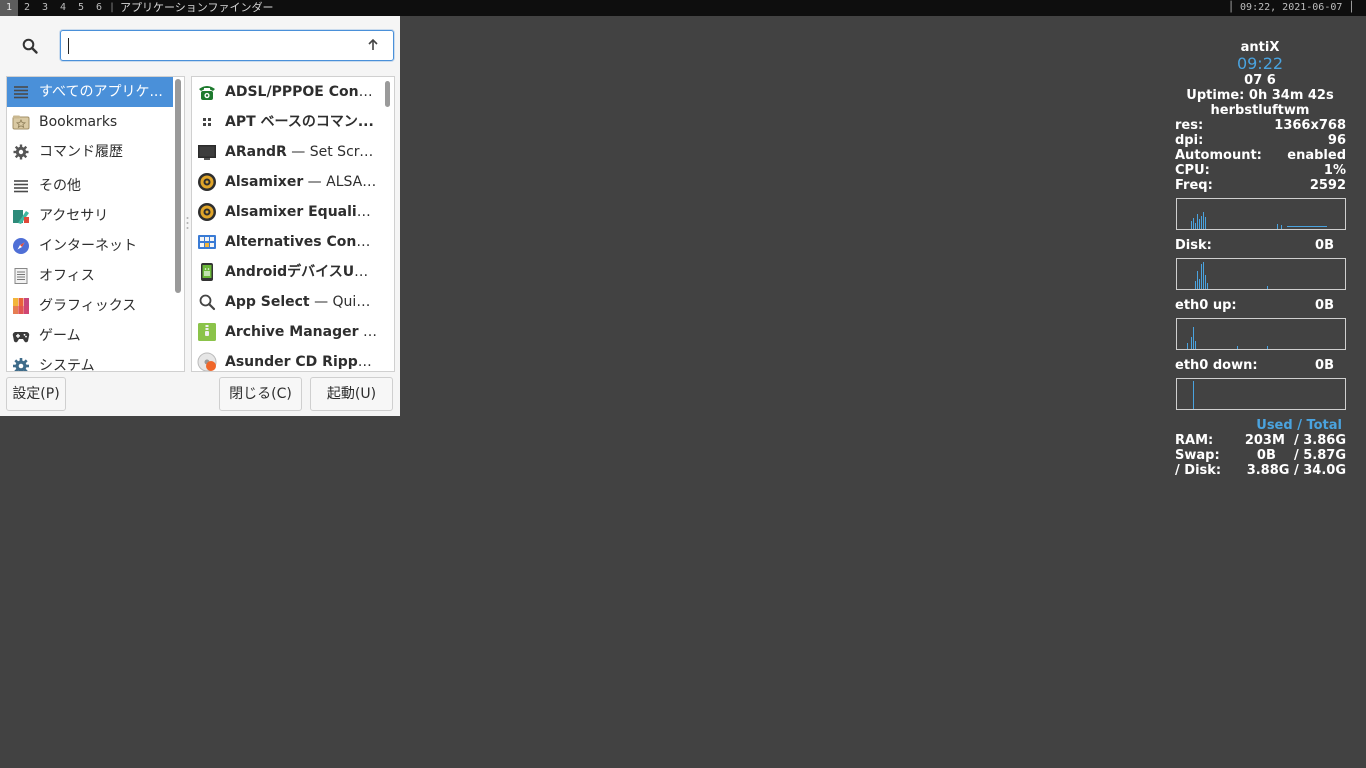  I want to click on category-accessories: アクセサリ, so click(90, 216).